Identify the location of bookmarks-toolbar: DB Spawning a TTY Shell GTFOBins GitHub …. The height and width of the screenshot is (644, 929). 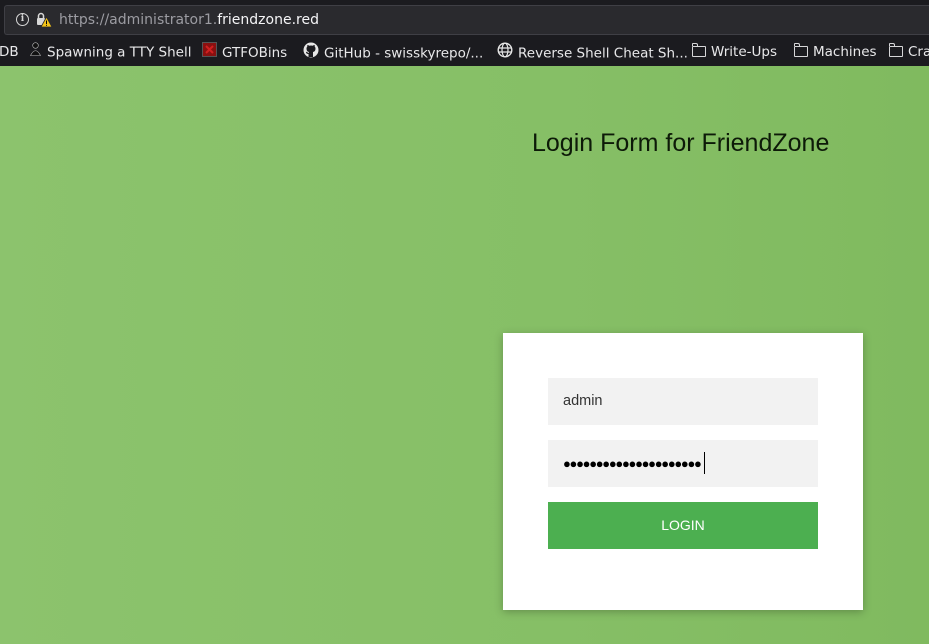
(464, 52).